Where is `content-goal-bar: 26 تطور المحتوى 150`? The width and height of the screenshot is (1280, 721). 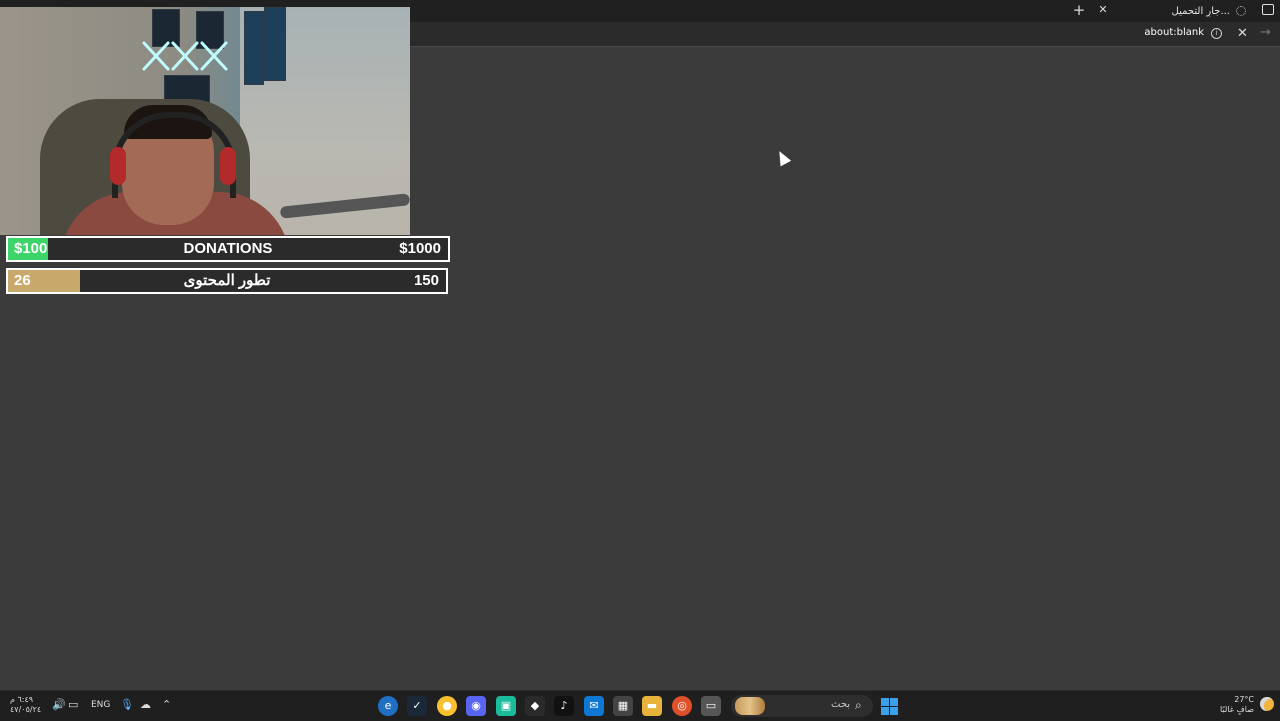 content-goal-bar: 26 تطور المحتوى 150 is located at coordinates (227, 281).